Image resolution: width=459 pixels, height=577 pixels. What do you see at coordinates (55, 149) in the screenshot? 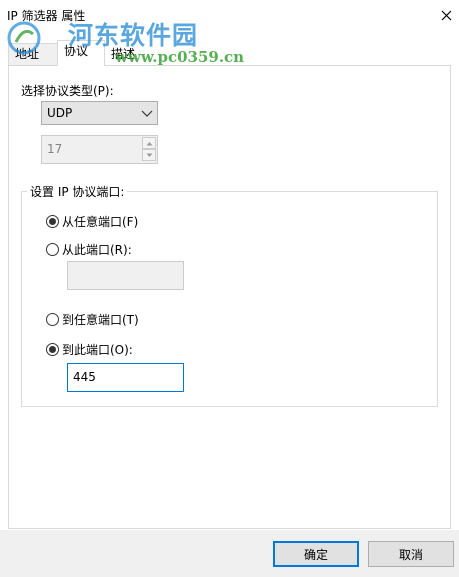
I see `protocol-number-value: 17` at bounding box center [55, 149].